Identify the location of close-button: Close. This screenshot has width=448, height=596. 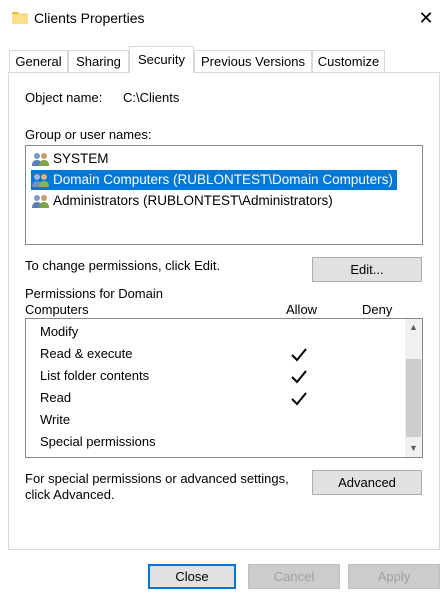
(192, 576).